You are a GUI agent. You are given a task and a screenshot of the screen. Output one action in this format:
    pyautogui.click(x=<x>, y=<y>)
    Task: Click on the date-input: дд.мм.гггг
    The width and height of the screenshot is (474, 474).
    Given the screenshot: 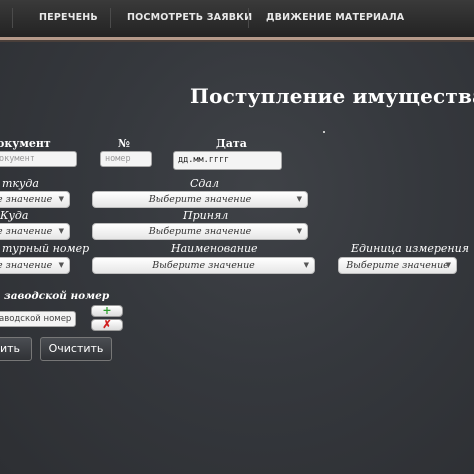 What is the action you would take?
    pyautogui.click(x=227, y=160)
    